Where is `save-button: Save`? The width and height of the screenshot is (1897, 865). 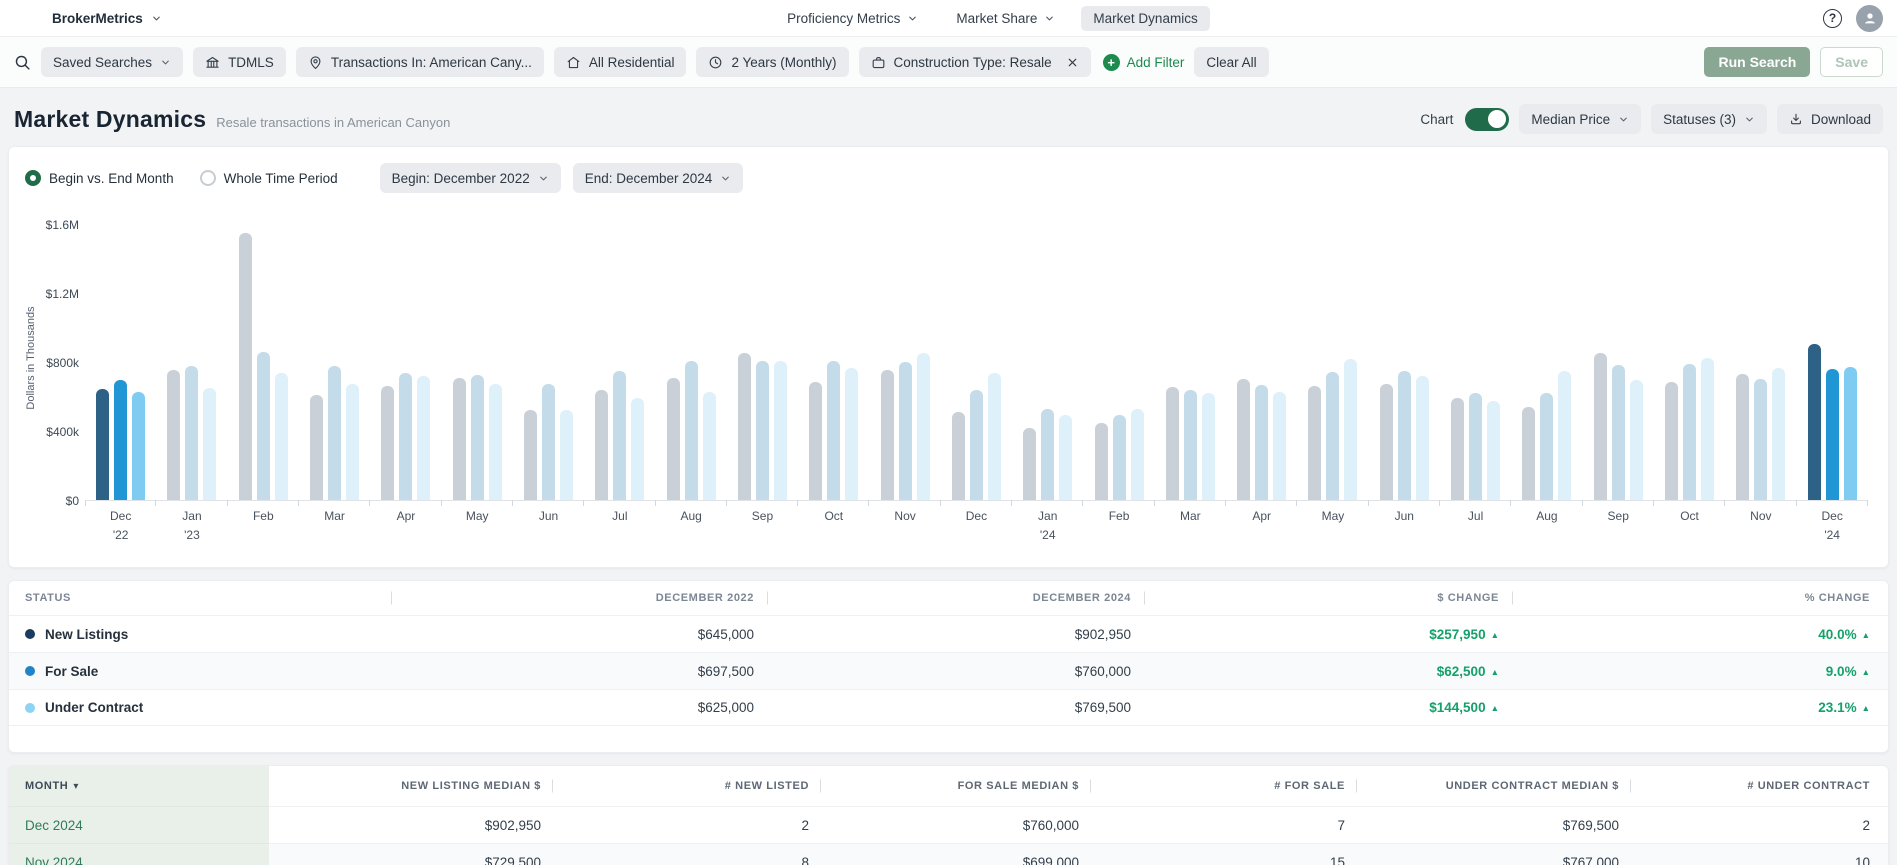
save-button: Save is located at coordinates (1851, 62).